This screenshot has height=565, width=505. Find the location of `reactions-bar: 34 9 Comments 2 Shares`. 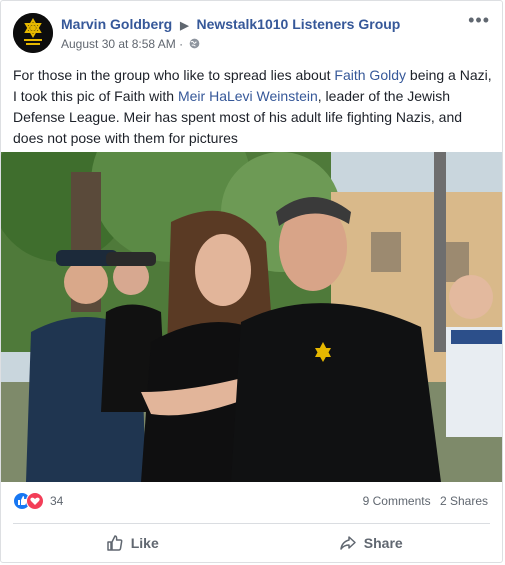

reactions-bar: 34 9 Comments 2 Shares is located at coordinates (251, 501).